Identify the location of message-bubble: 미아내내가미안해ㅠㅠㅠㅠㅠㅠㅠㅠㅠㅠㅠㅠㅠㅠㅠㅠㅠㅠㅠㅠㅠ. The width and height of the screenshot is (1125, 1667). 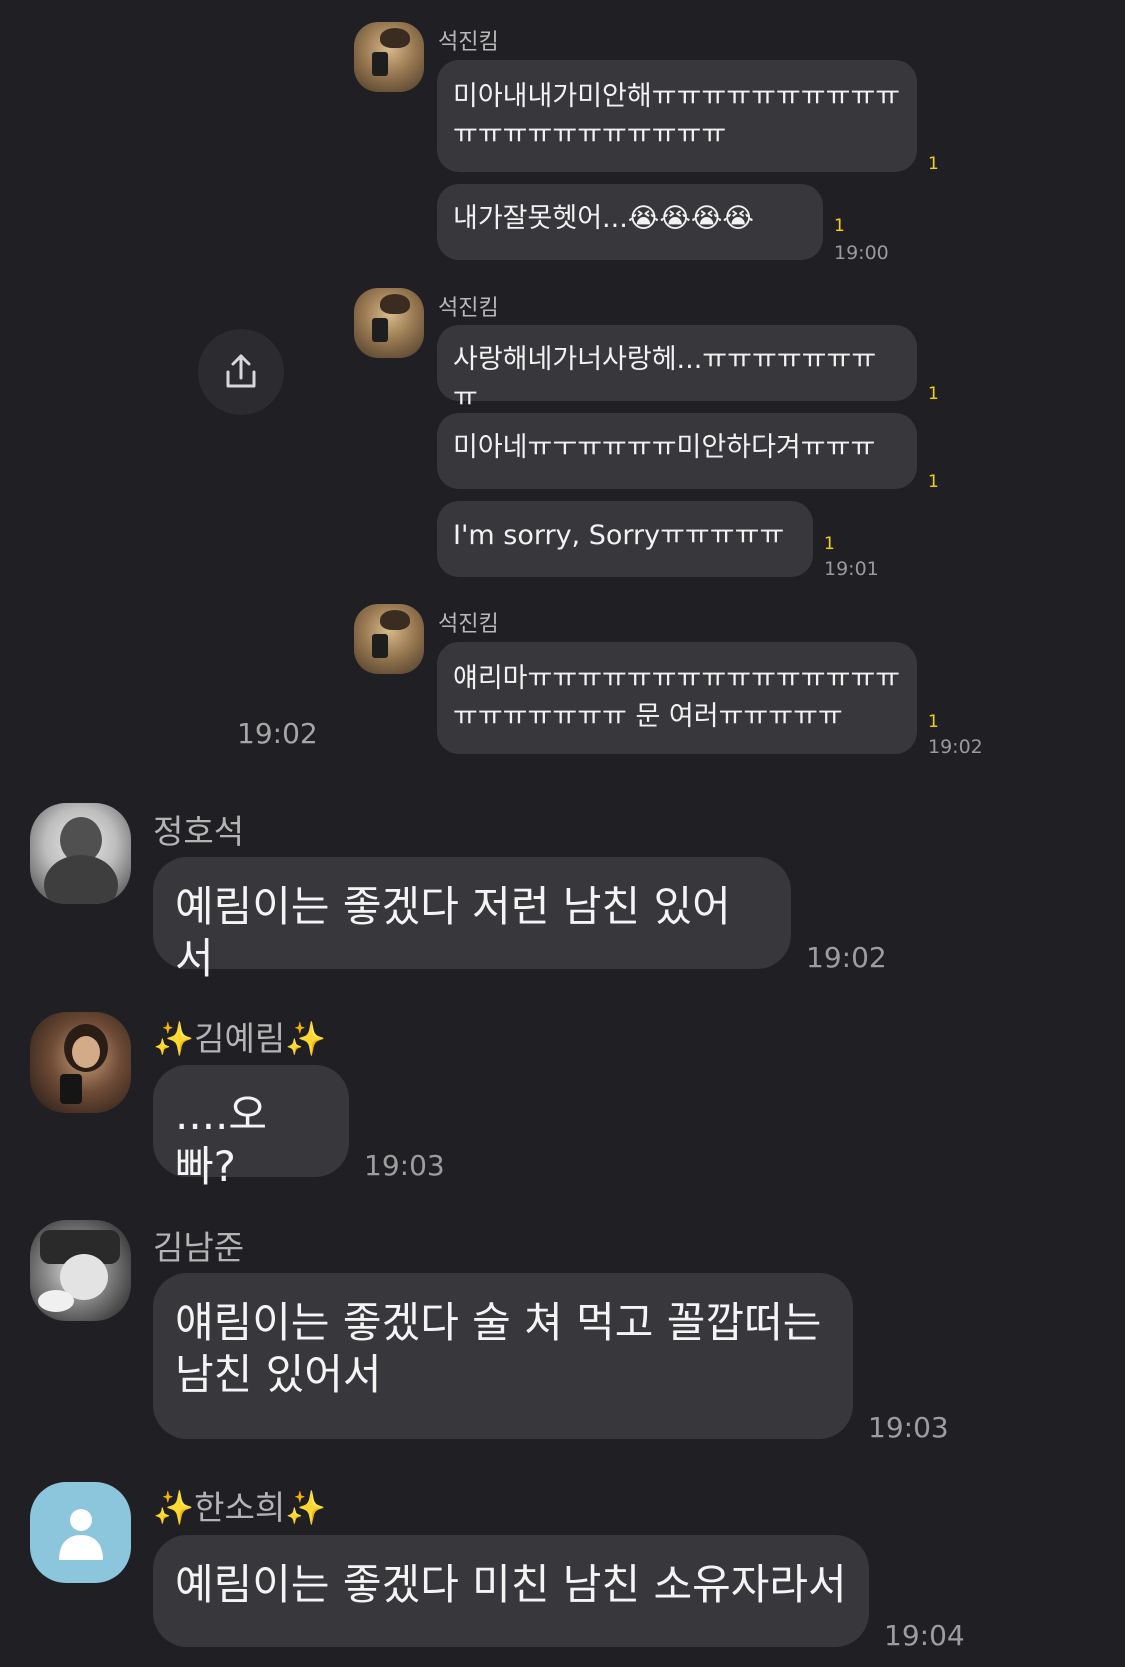
(677, 116).